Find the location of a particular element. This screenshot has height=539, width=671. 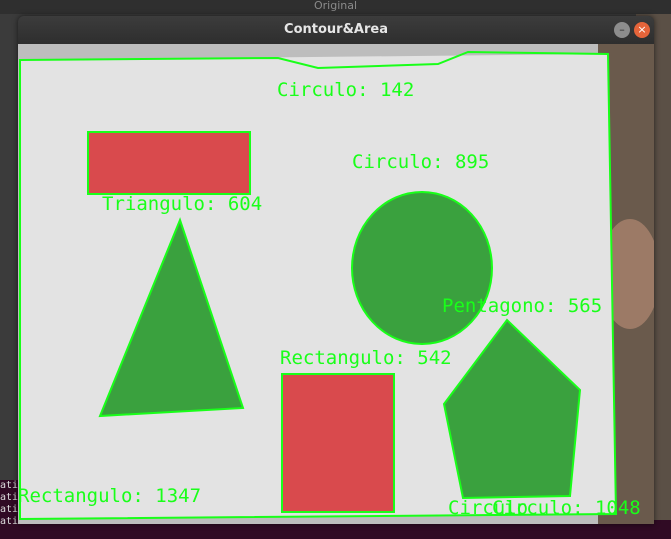

green-circle is located at coordinates (422, 268).